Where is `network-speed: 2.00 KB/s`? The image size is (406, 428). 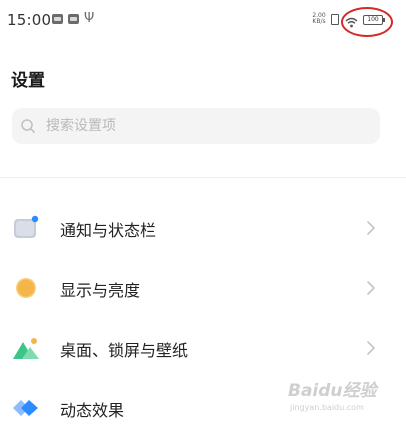 network-speed: 2.00 KB/s is located at coordinates (319, 18).